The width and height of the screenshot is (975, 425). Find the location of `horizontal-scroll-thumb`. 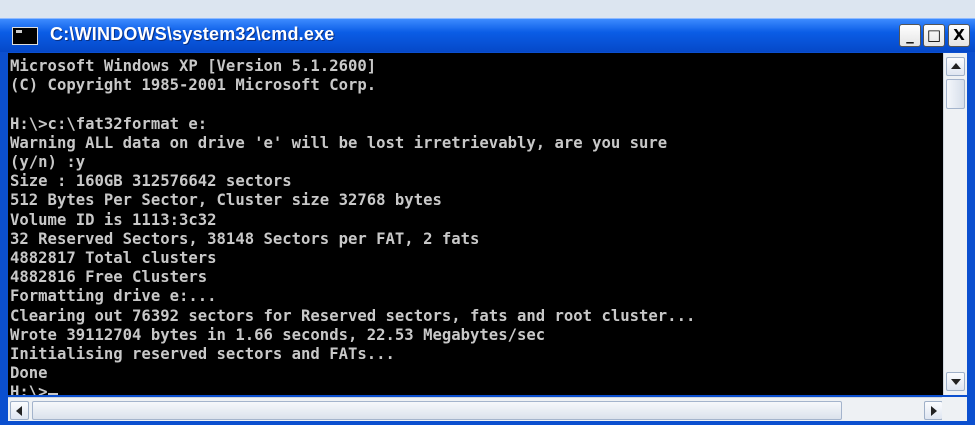

horizontal-scroll-thumb is located at coordinates (437, 410).